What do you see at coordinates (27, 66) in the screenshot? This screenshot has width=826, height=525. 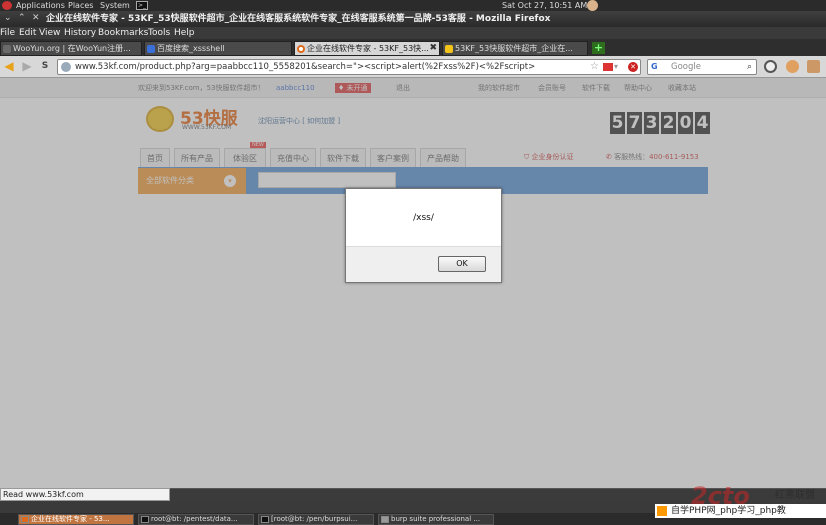 I see `forward-arrow-icon: ▶` at bounding box center [27, 66].